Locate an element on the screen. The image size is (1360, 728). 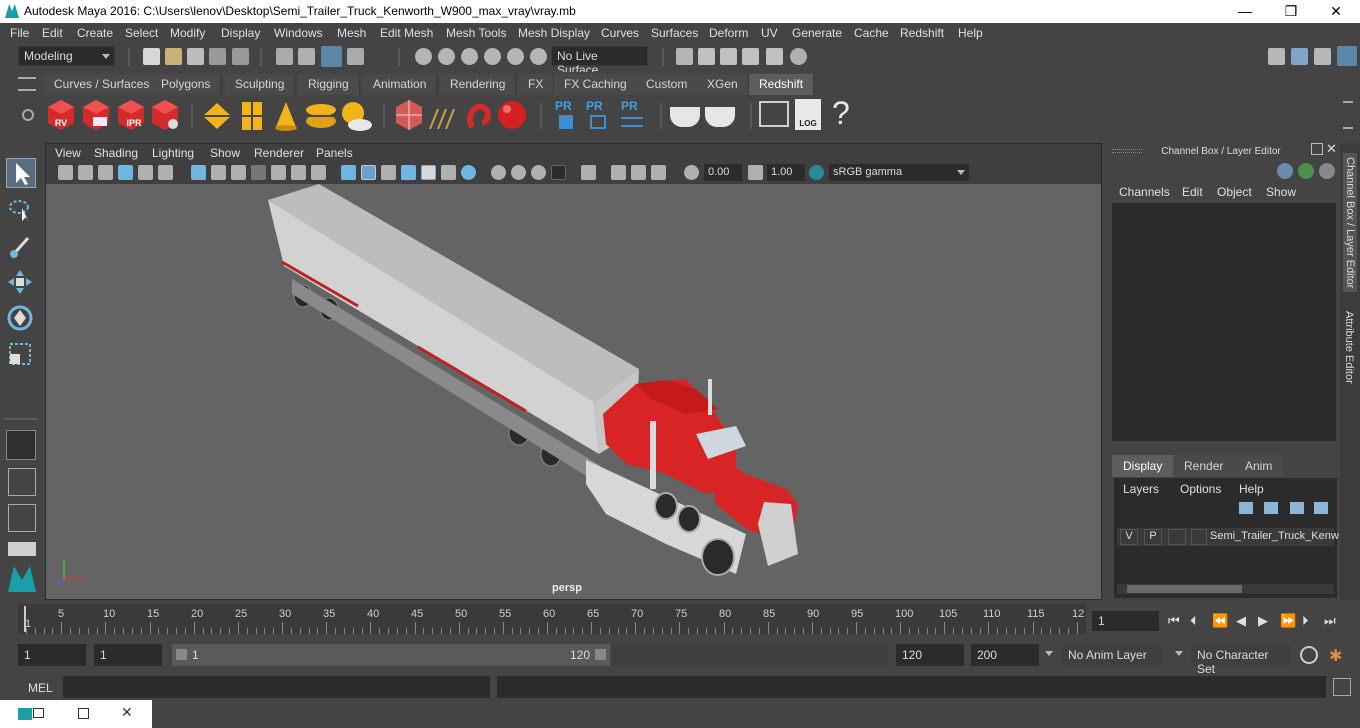
shelf-scroll-icon is located at coordinates (1348, 115).